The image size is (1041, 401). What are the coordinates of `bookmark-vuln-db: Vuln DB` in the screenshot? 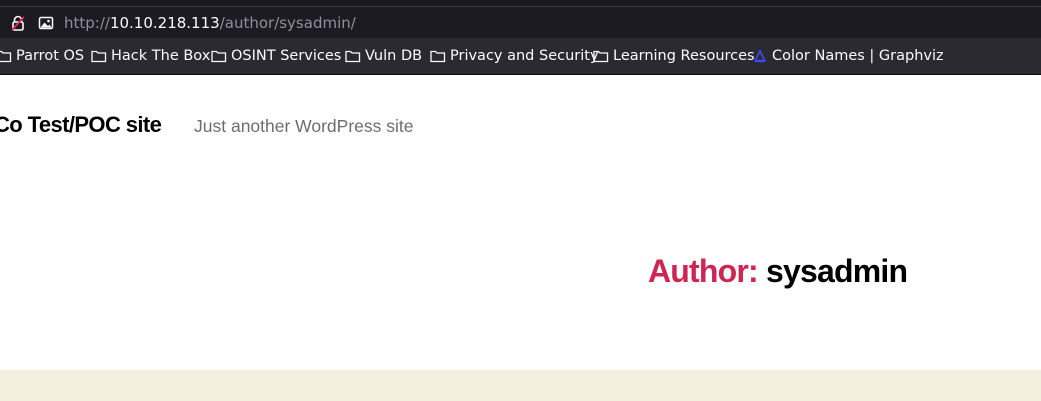 It's located at (383, 56).